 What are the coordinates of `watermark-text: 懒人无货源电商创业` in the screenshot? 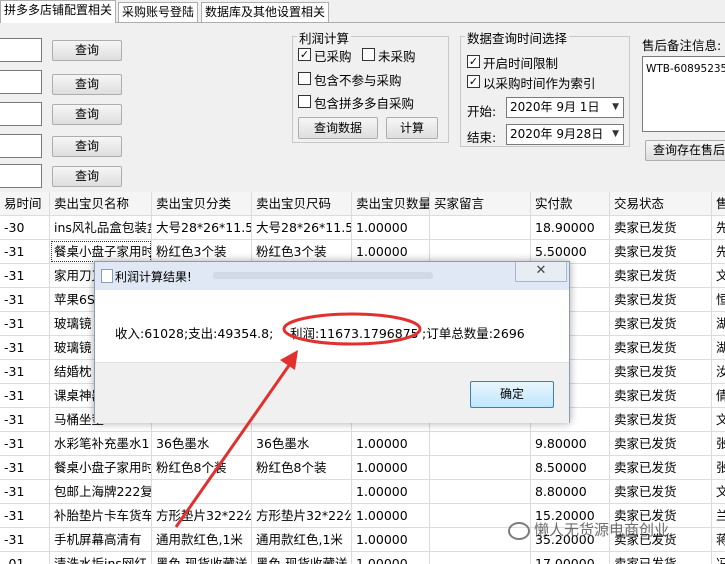 It's located at (602, 530).